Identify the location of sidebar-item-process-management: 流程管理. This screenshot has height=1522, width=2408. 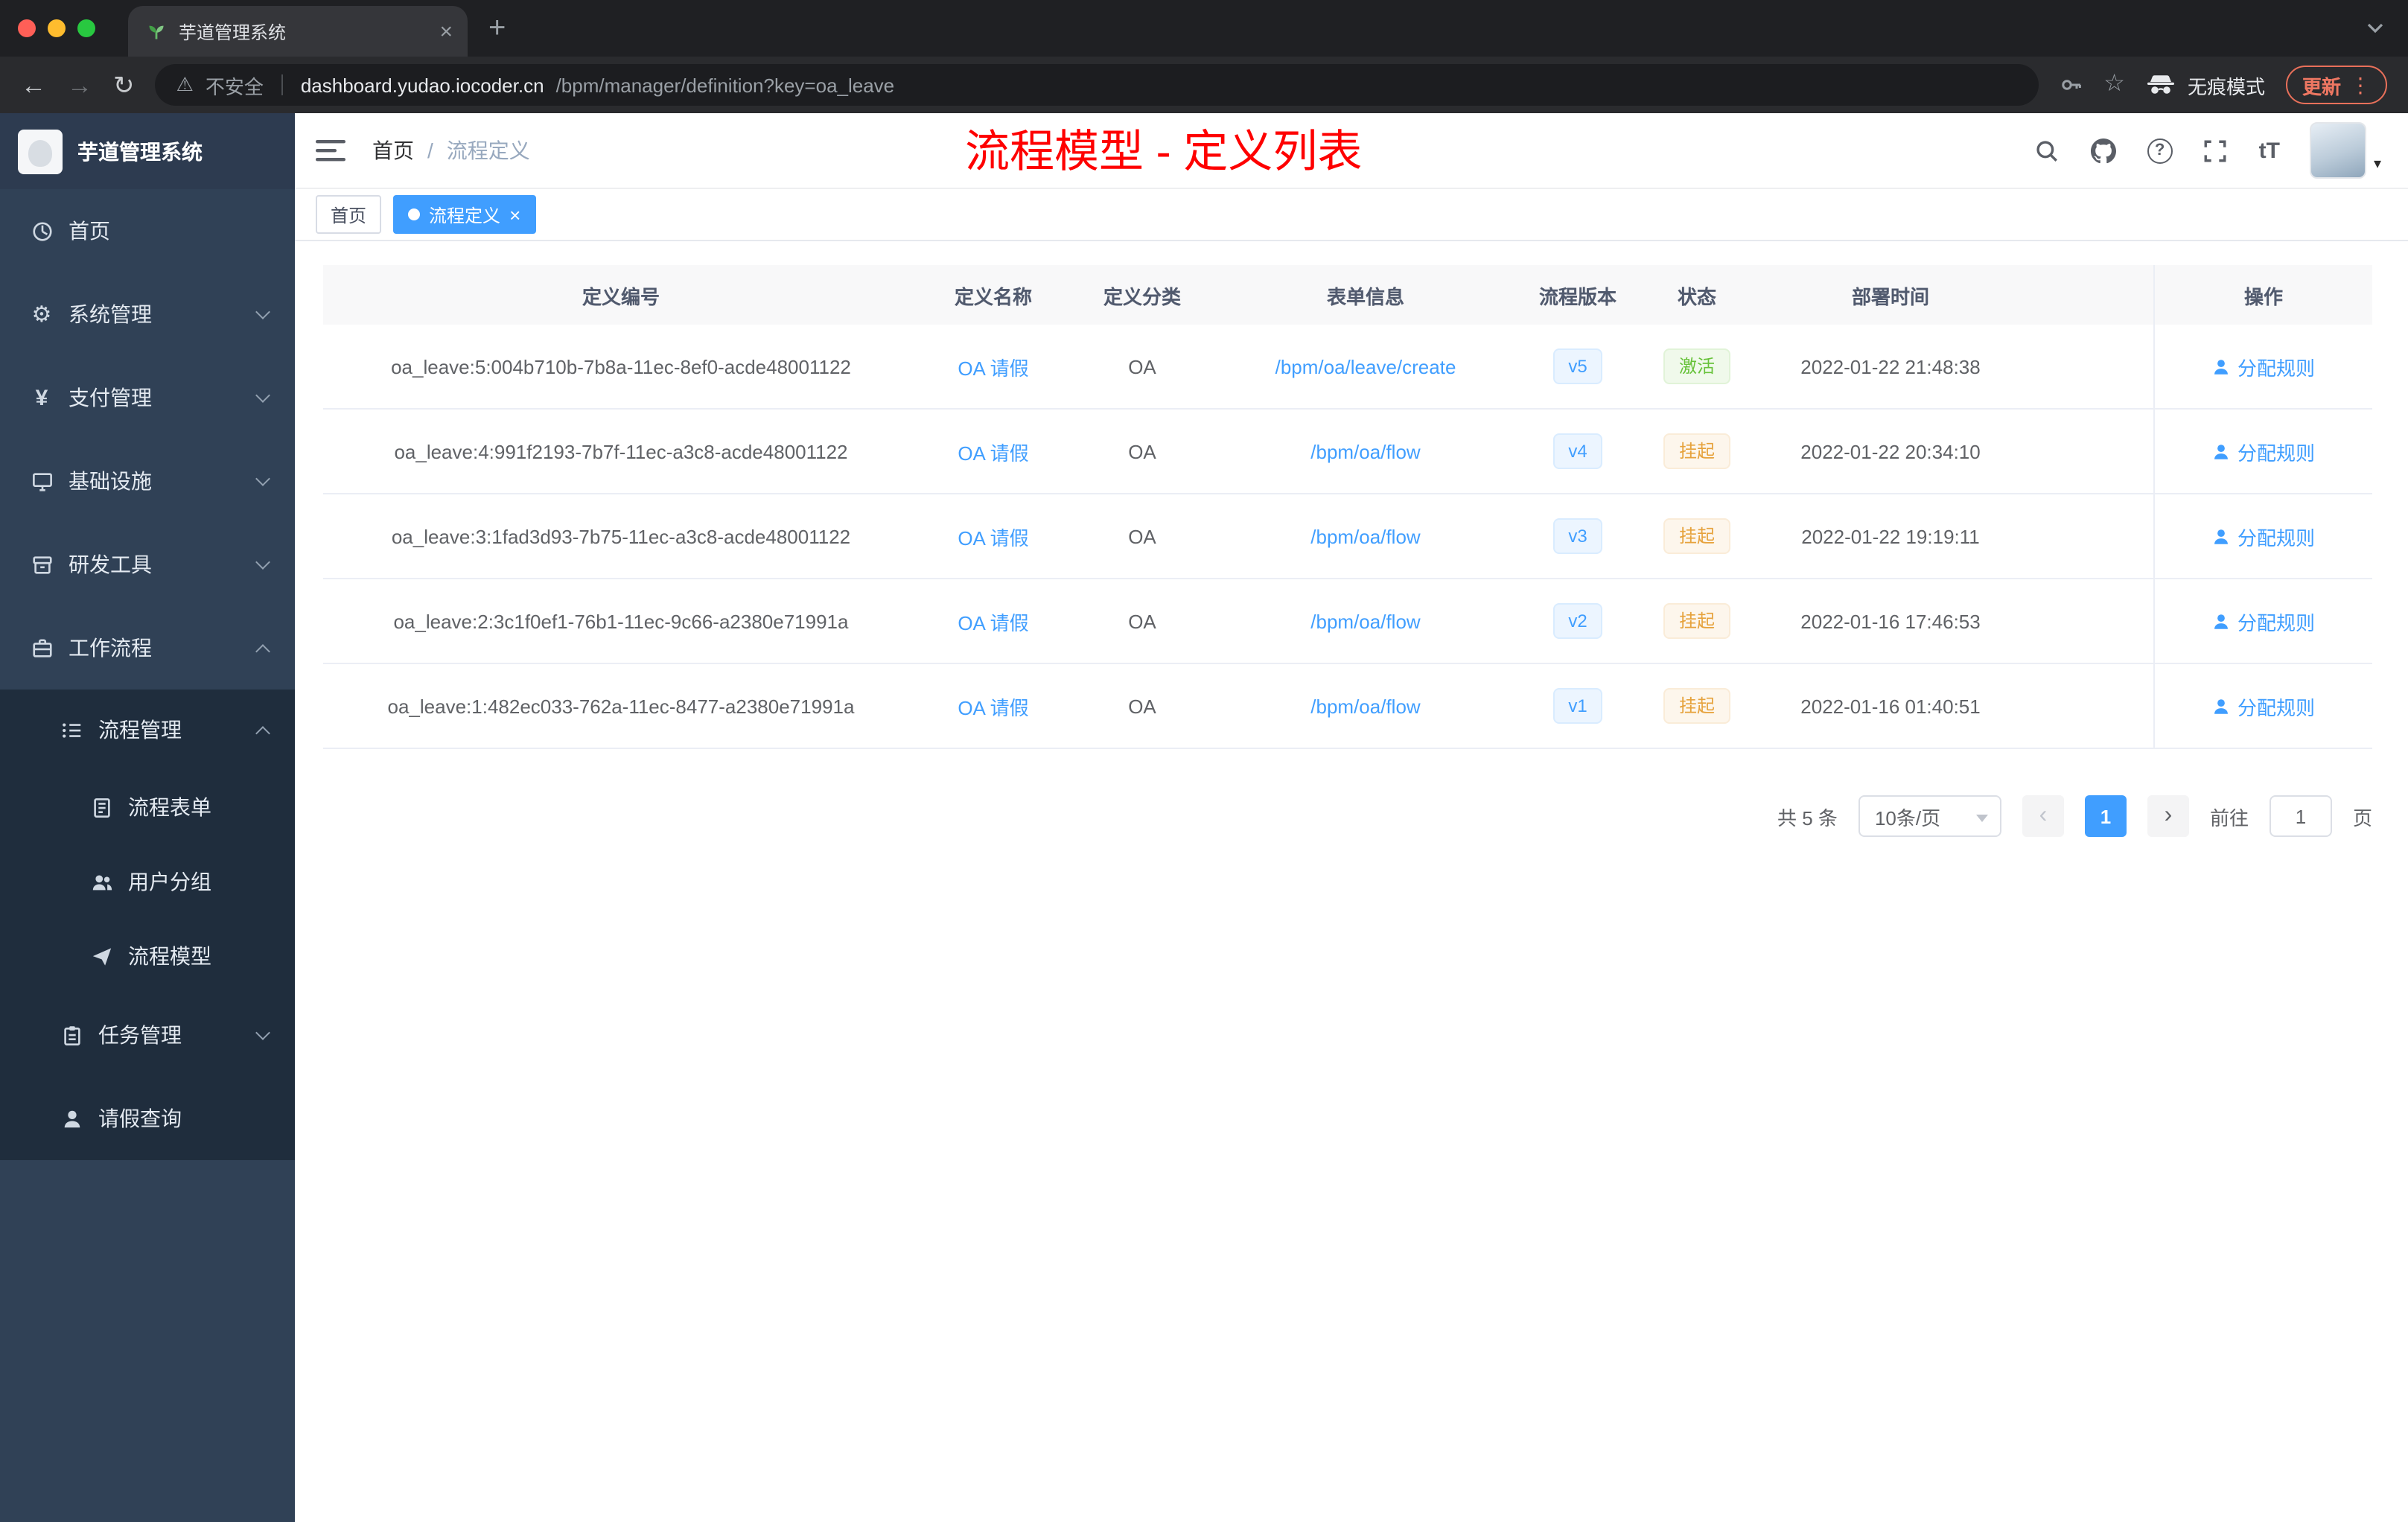
(147, 730).